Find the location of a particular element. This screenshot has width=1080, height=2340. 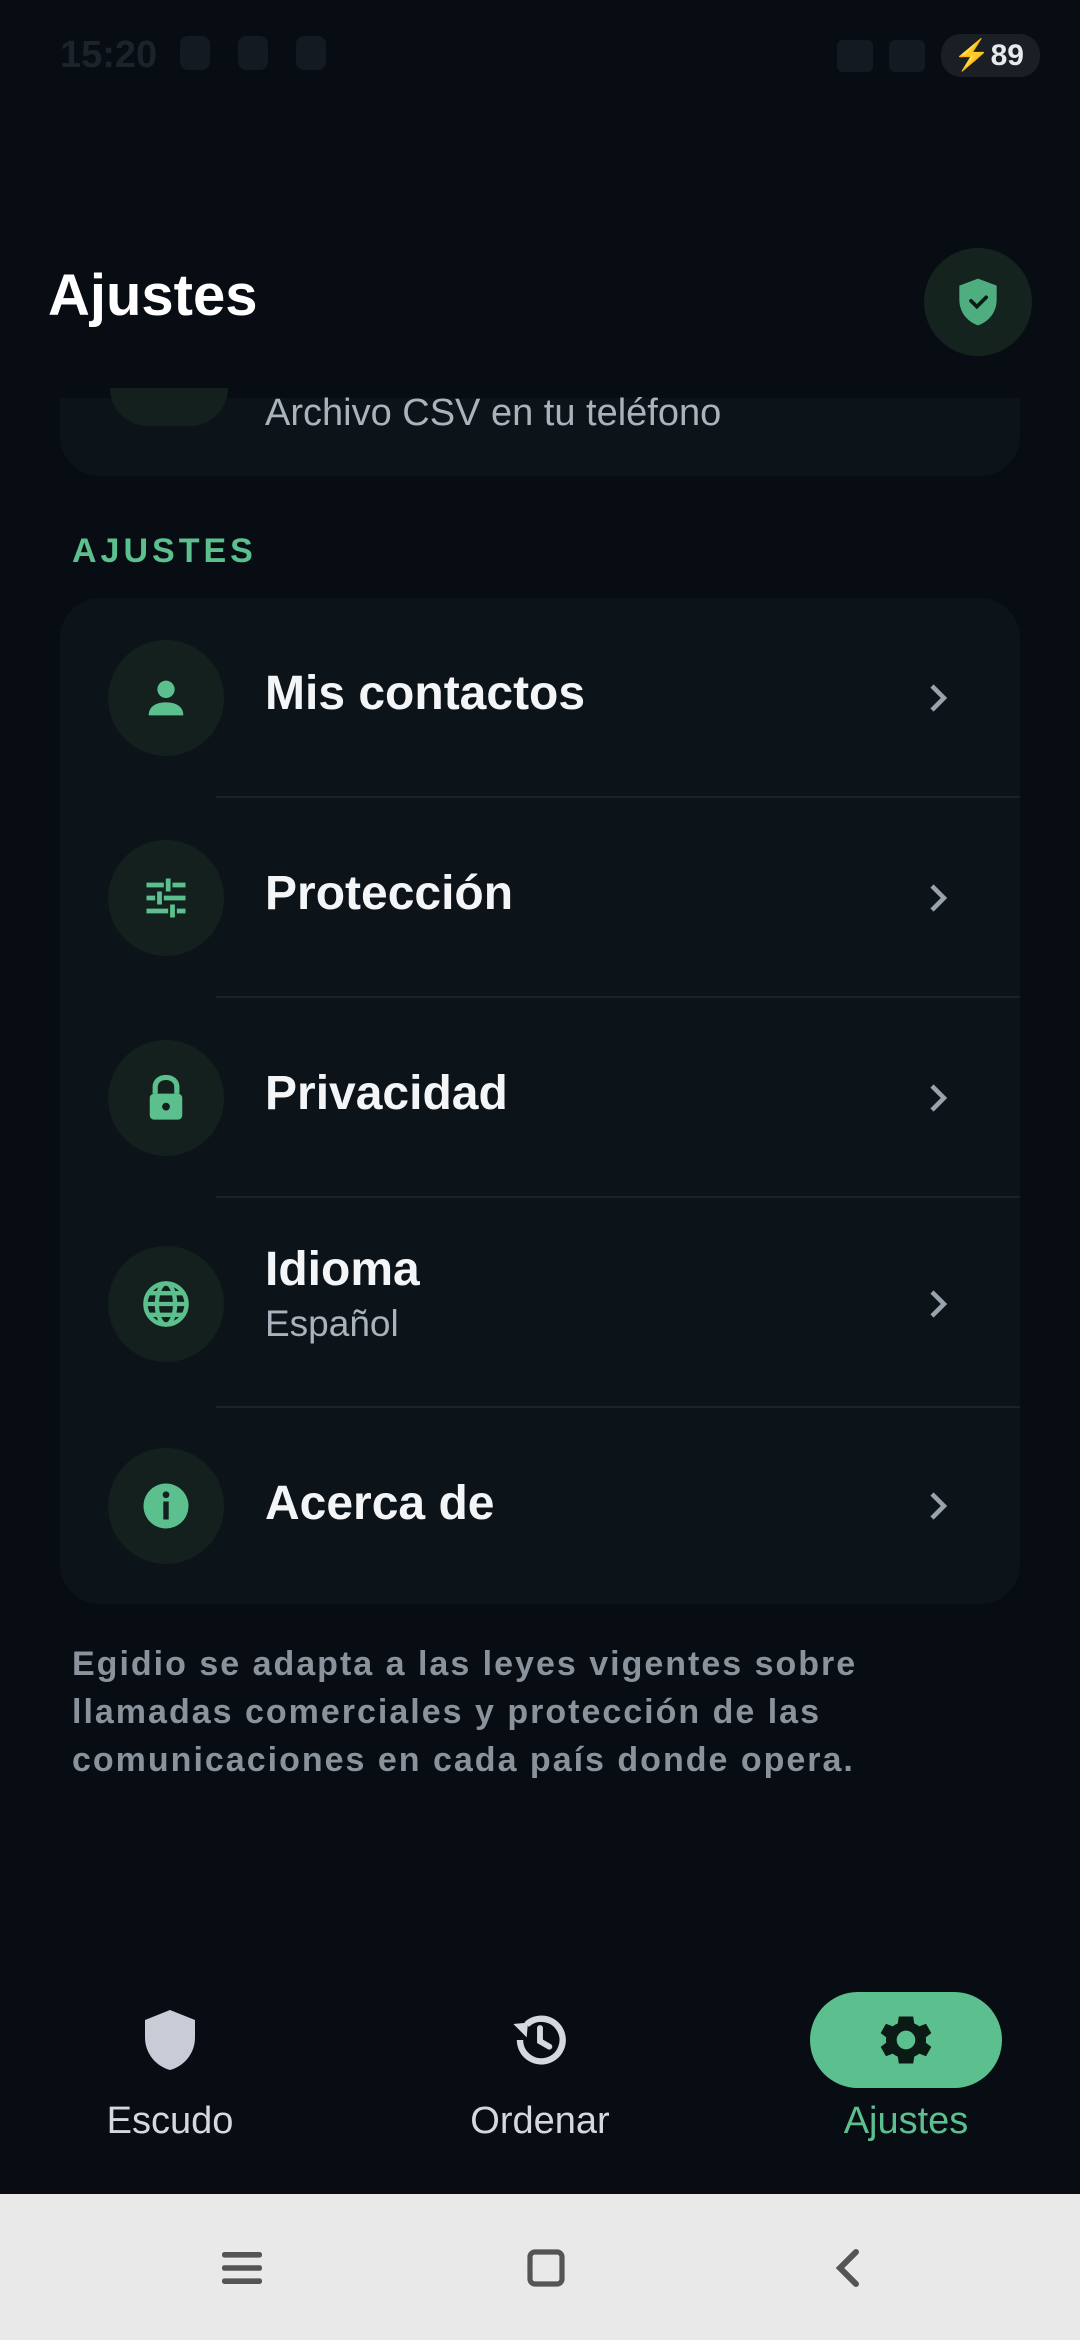

back-button is located at coordinates (848, 2268).